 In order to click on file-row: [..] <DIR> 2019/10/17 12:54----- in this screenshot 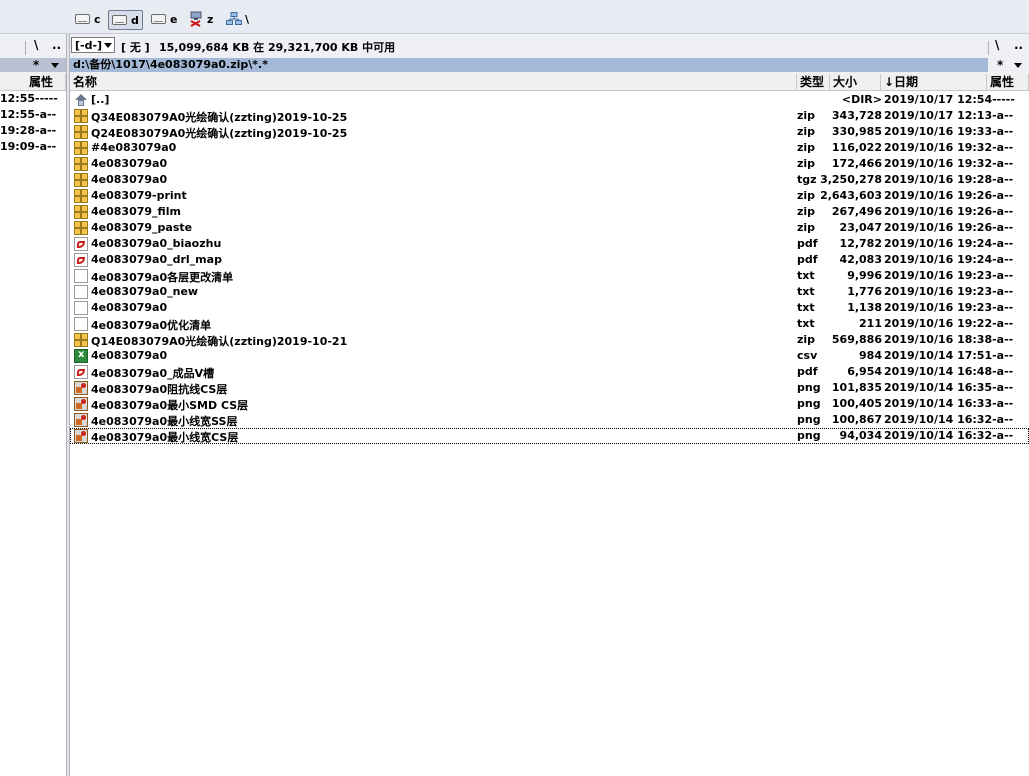, I will do `click(549, 100)`.